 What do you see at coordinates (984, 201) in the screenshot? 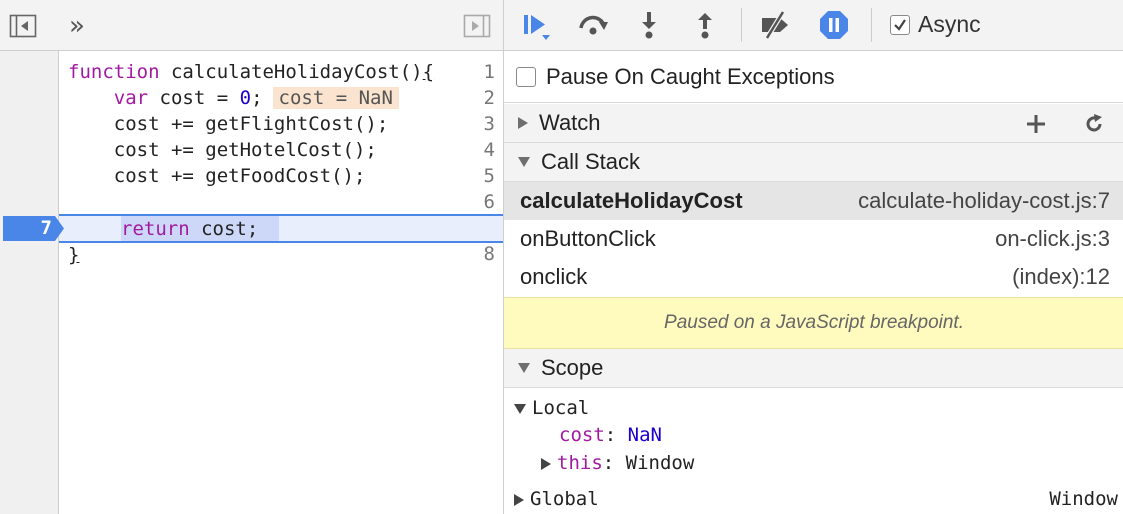
I see `frame-location-link: calculate-holiday-cost.js:7` at bounding box center [984, 201].